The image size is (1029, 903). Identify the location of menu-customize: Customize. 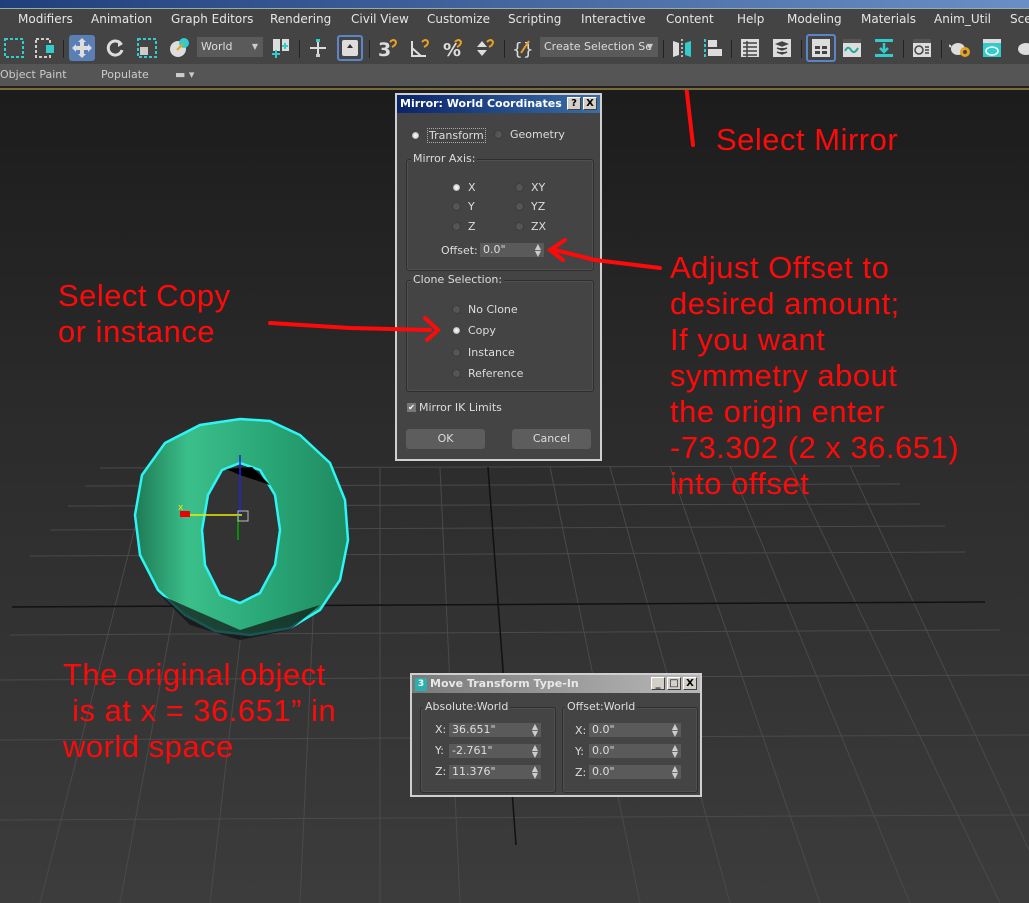
(458, 19).